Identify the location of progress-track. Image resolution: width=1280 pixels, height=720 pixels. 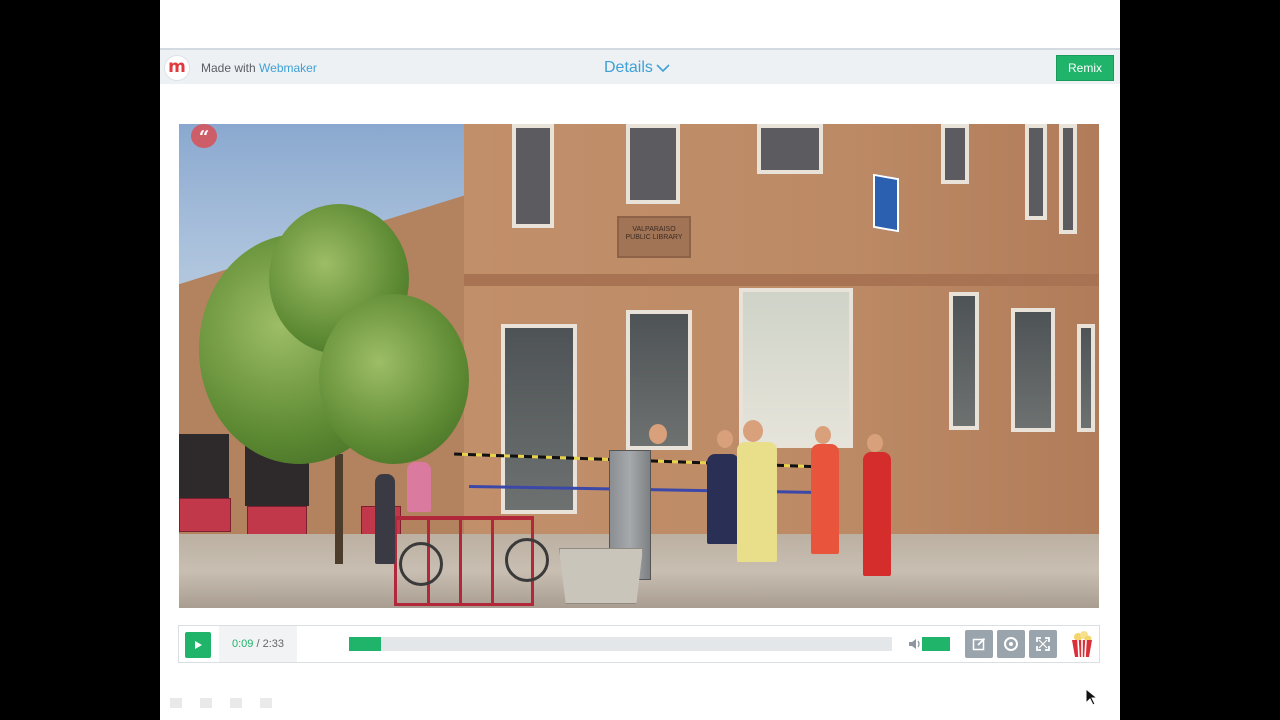
(620, 644).